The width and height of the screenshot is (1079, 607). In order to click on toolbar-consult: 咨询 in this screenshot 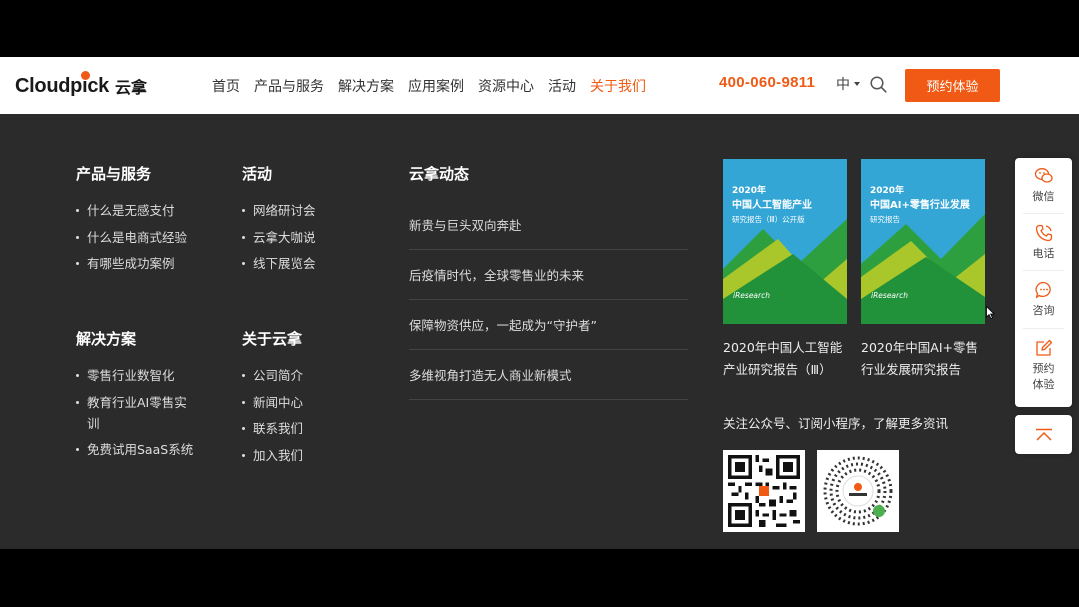, I will do `click(1043, 299)`.